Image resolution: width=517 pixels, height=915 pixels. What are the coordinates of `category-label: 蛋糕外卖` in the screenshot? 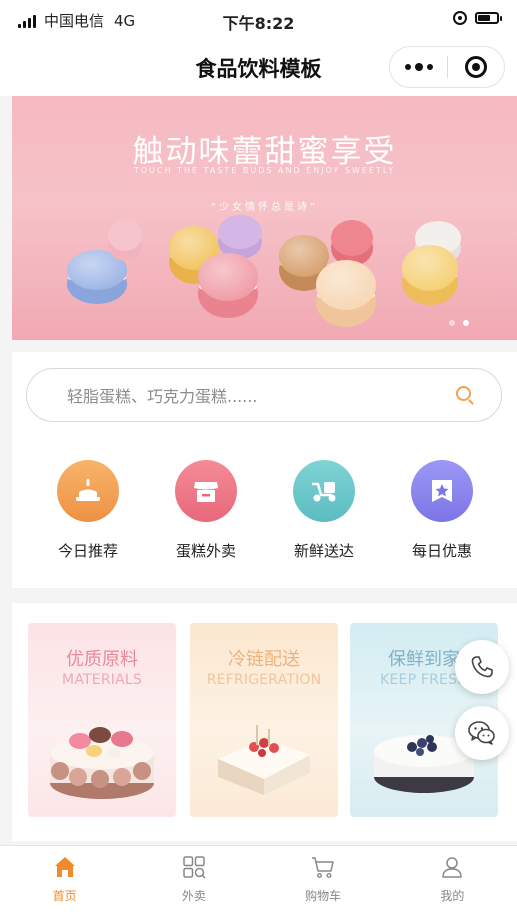 It's located at (205, 551).